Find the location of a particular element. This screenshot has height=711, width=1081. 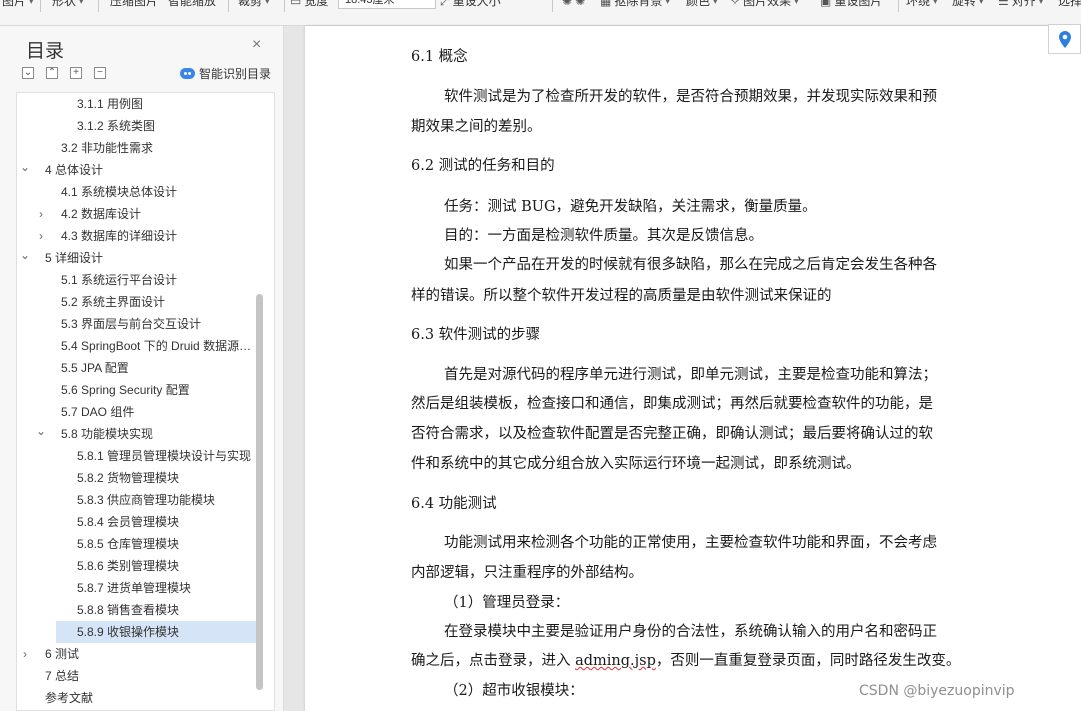

toc-item: 3.1.2 系统类图 is located at coordinates (139, 126).